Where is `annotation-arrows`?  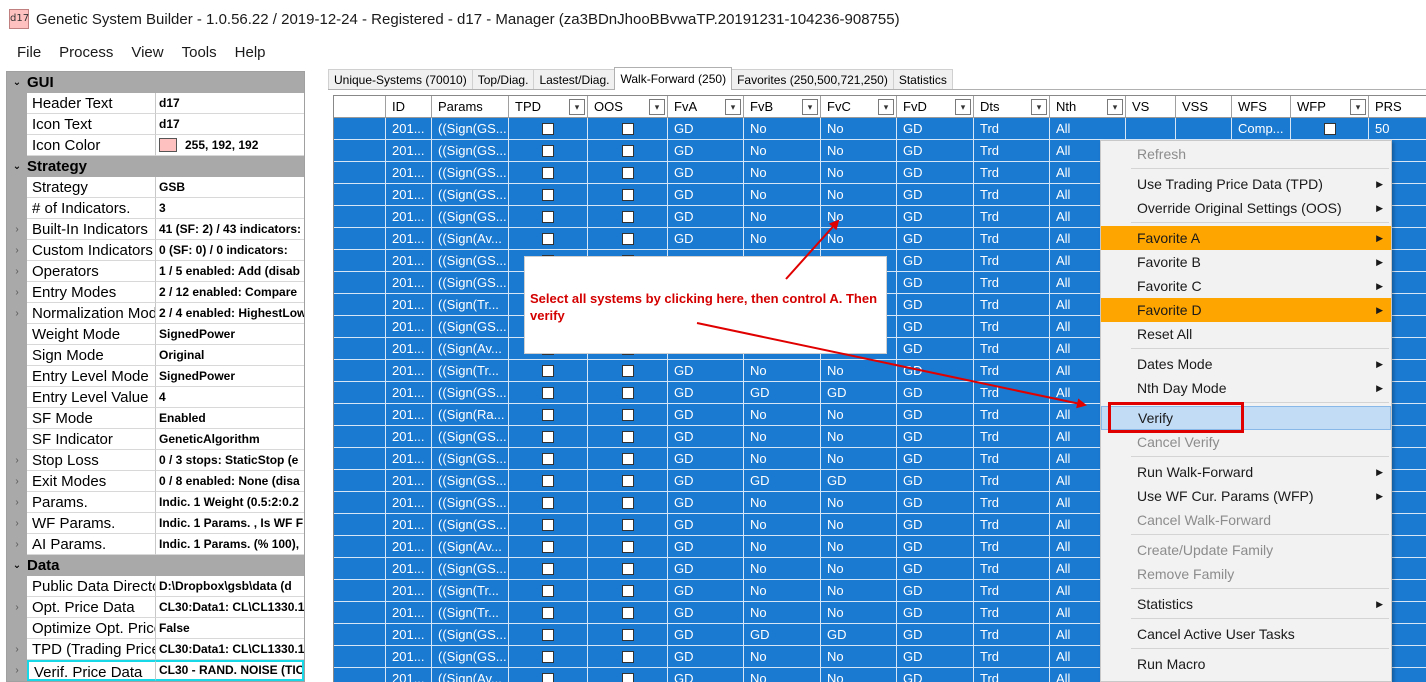
annotation-arrows is located at coordinates (891, 314).